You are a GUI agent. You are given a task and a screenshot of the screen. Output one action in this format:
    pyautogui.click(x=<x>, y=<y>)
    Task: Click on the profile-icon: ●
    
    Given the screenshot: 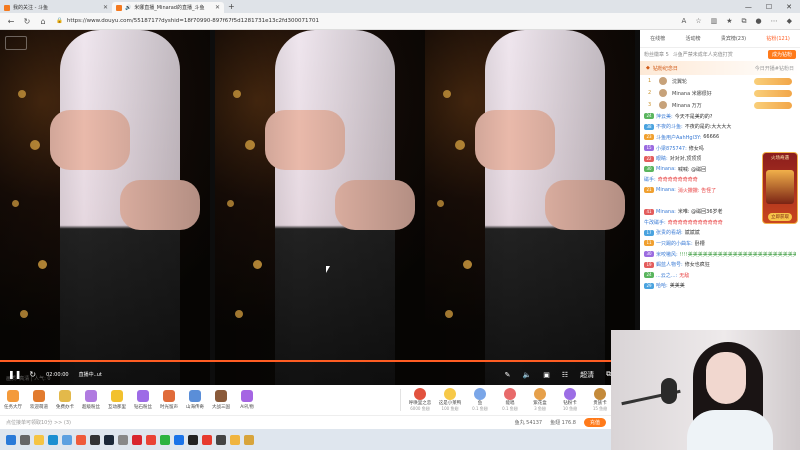 What is the action you would take?
    pyautogui.click(x=759, y=21)
    